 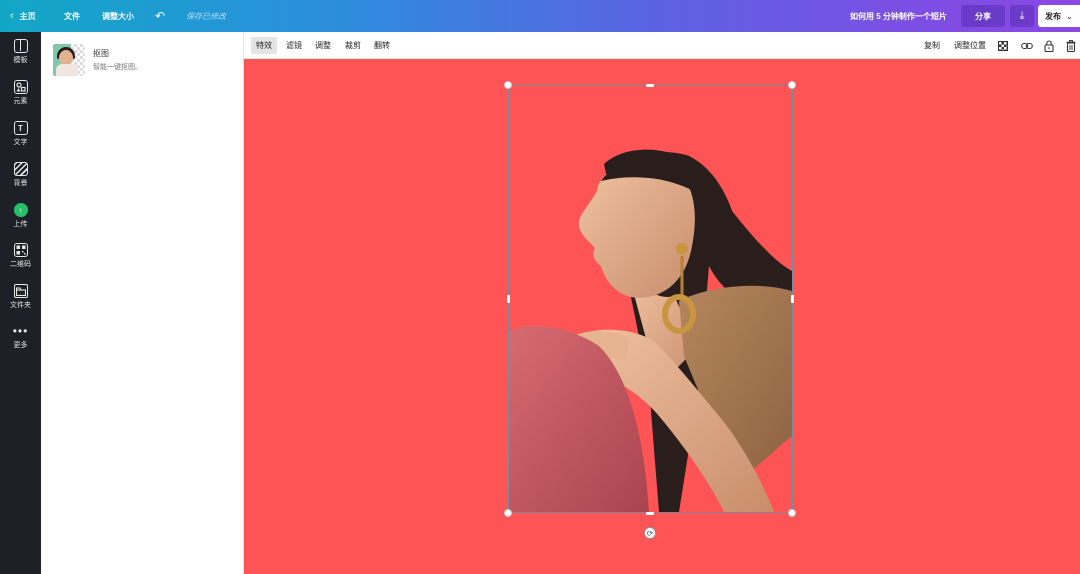 I want to click on resize-handle-bottom-left, so click(x=508, y=513).